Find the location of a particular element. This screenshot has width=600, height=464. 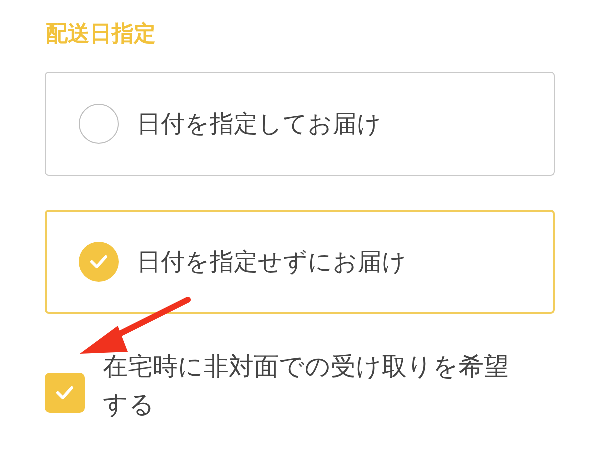

option-label: 日付を指定せずにお届け is located at coordinates (272, 262).